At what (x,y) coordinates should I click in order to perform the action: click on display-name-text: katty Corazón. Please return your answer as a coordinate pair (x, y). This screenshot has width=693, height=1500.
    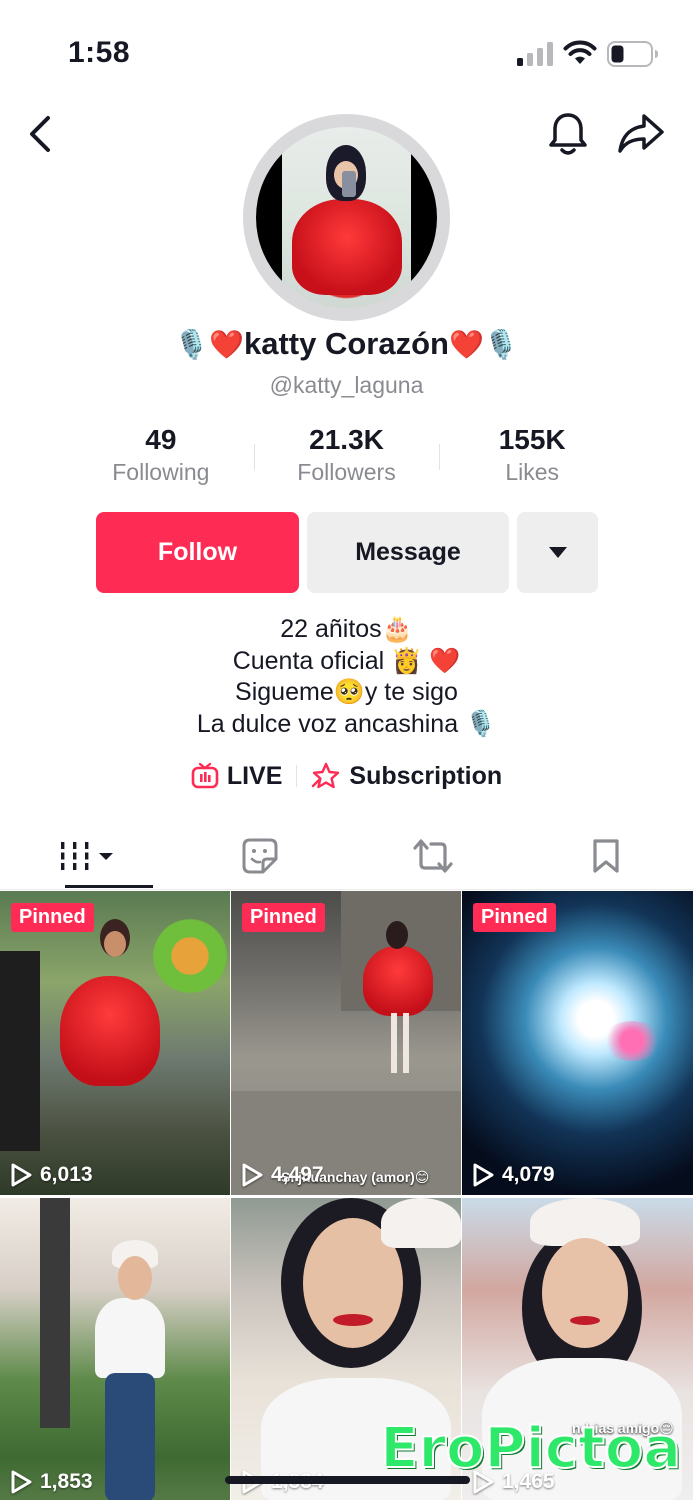
    Looking at the image, I should click on (346, 343).